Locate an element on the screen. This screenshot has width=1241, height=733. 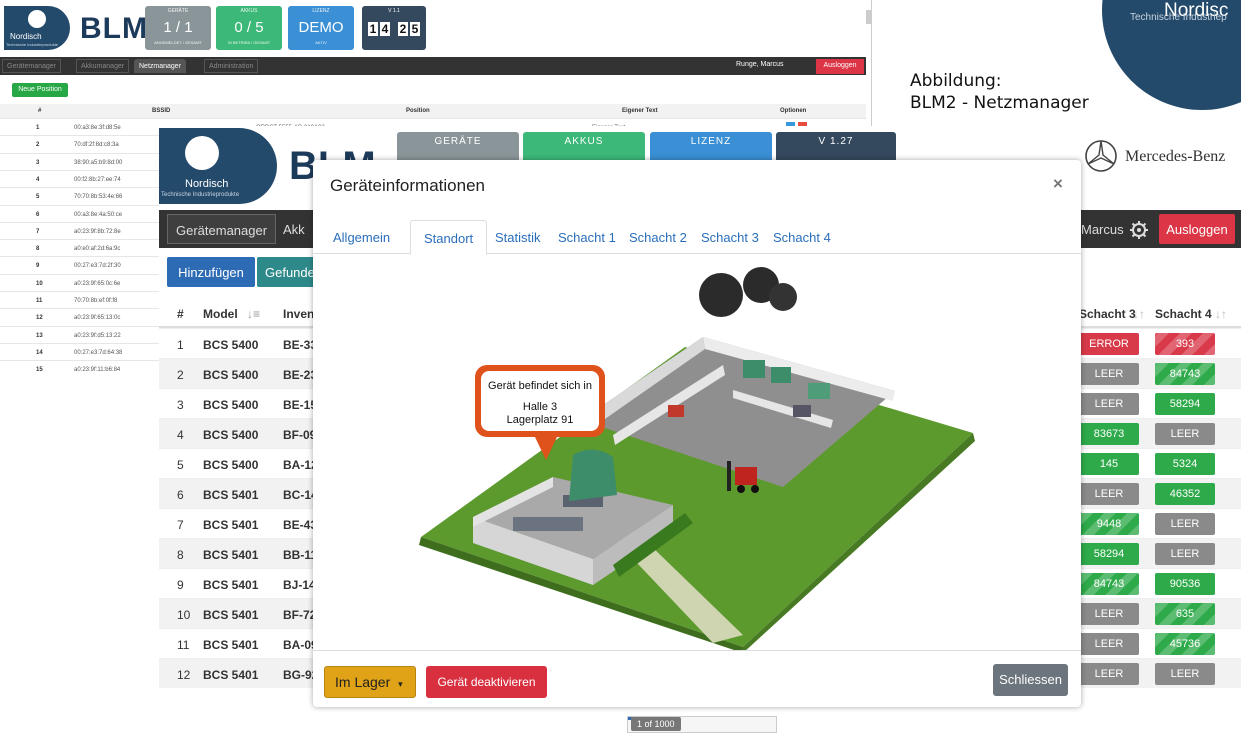
bg-logout-button: Ausloggen is located at coordinates (840, 66).